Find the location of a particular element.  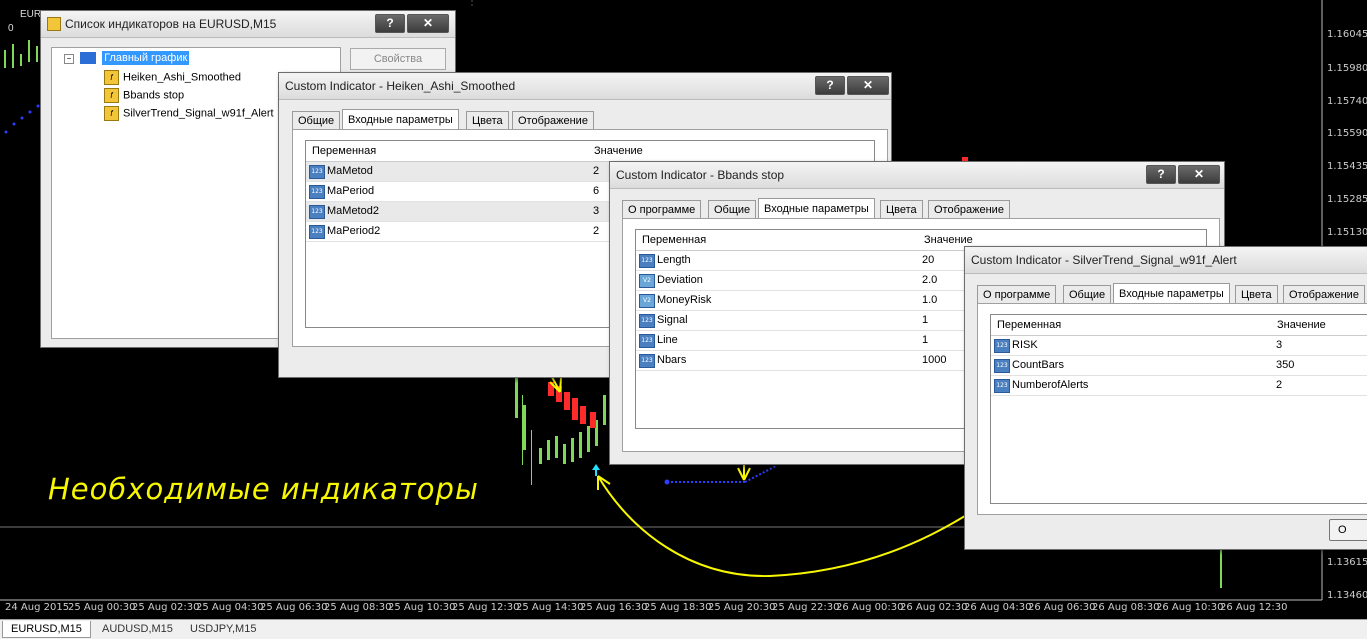

time-label: 24 Aug 2015 is located at coordinates (37, 607).